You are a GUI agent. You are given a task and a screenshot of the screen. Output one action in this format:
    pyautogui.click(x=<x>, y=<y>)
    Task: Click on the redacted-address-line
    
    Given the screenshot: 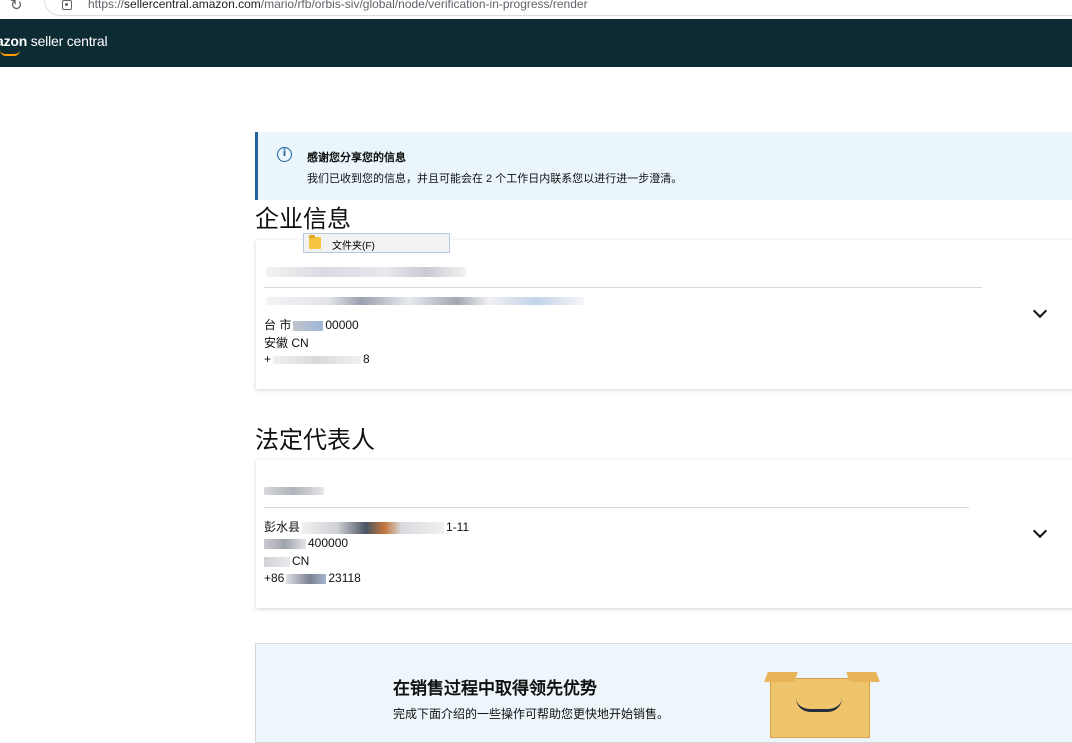 What is the action you would take?
    pyautogui.click(x=425, y=301)
    